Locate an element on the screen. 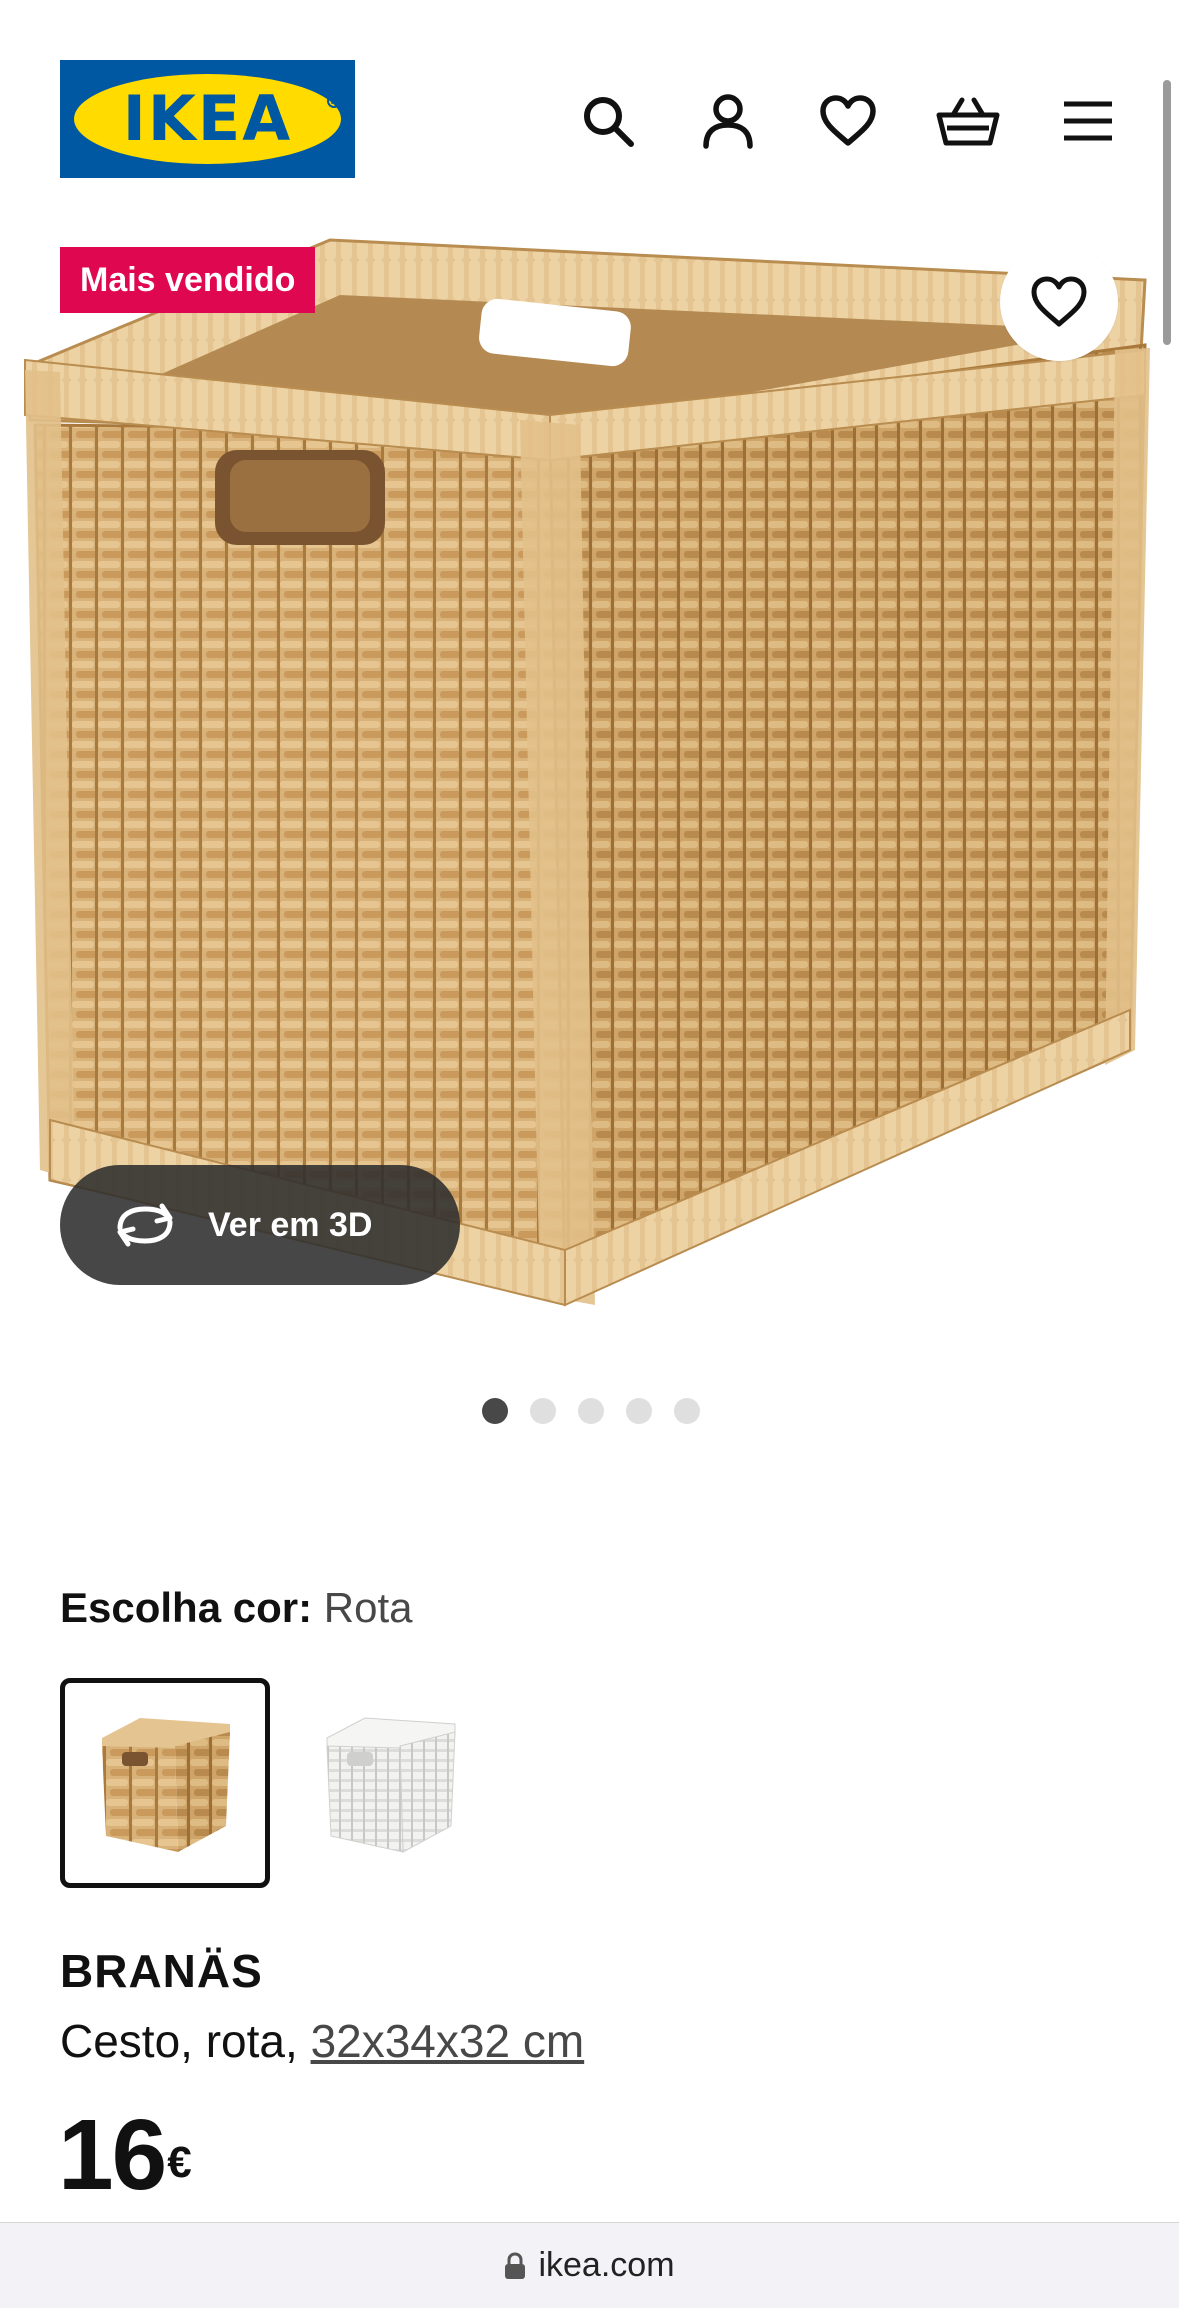 Image resolution: width=1179 pixels, height=2308 pixels. menu-icon is located at coordinates (1088, 121).